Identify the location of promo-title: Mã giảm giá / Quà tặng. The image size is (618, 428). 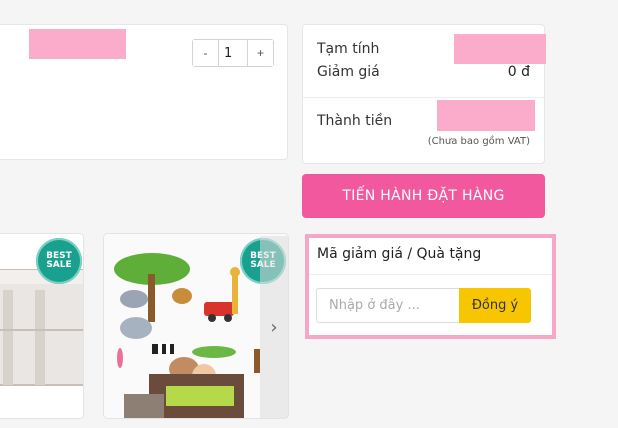
(399, 254).